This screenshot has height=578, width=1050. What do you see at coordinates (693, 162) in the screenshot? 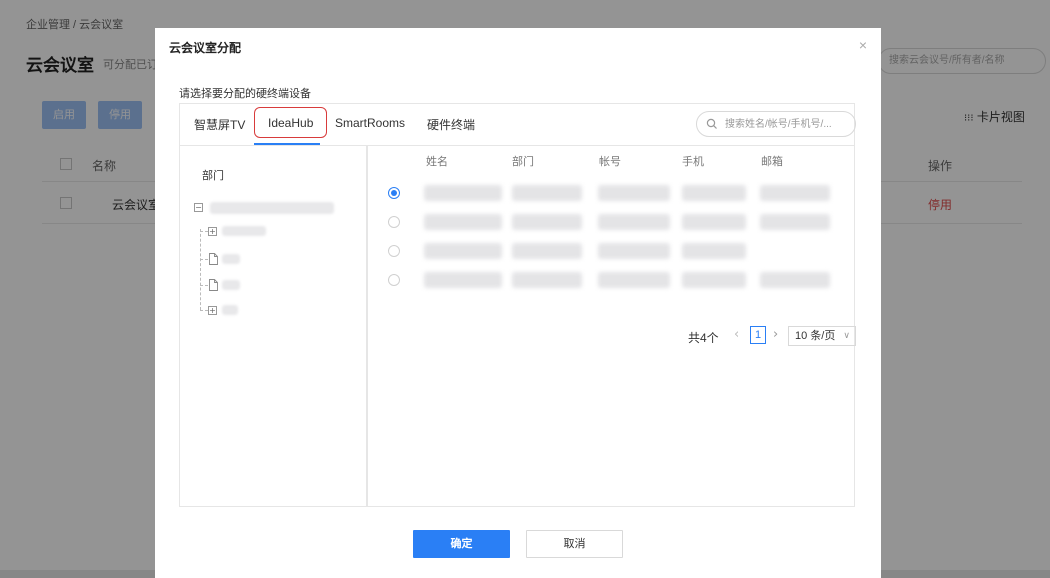
I see `column-header-phone: 手机` at bounding box center [693, 162].